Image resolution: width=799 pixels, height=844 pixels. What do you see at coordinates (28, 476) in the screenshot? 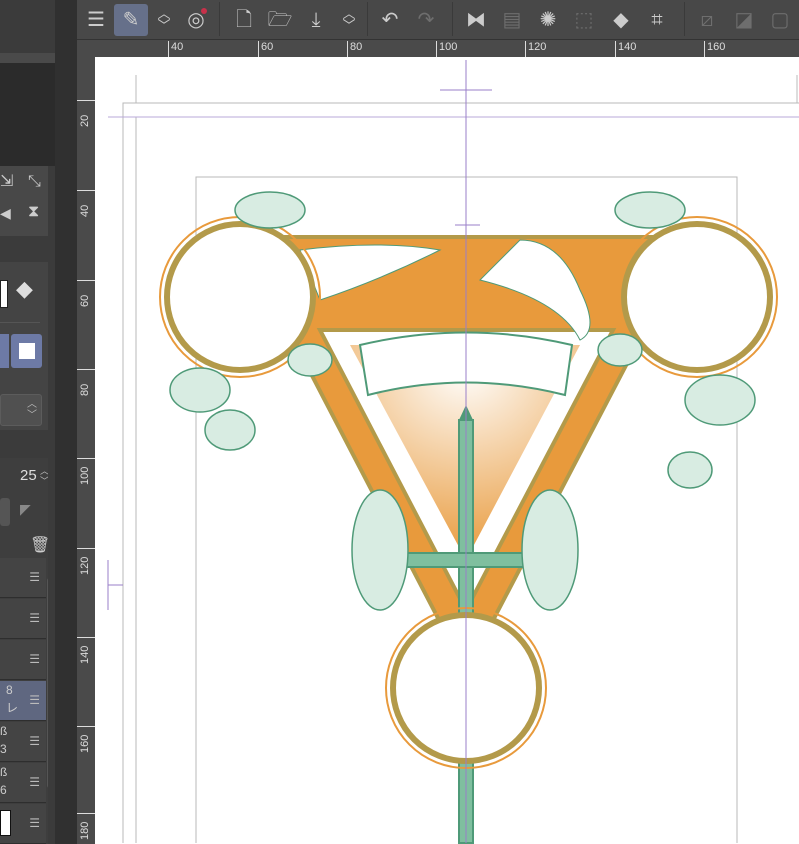
I see `opacity-value: 25` at bounding box center [28, 476].